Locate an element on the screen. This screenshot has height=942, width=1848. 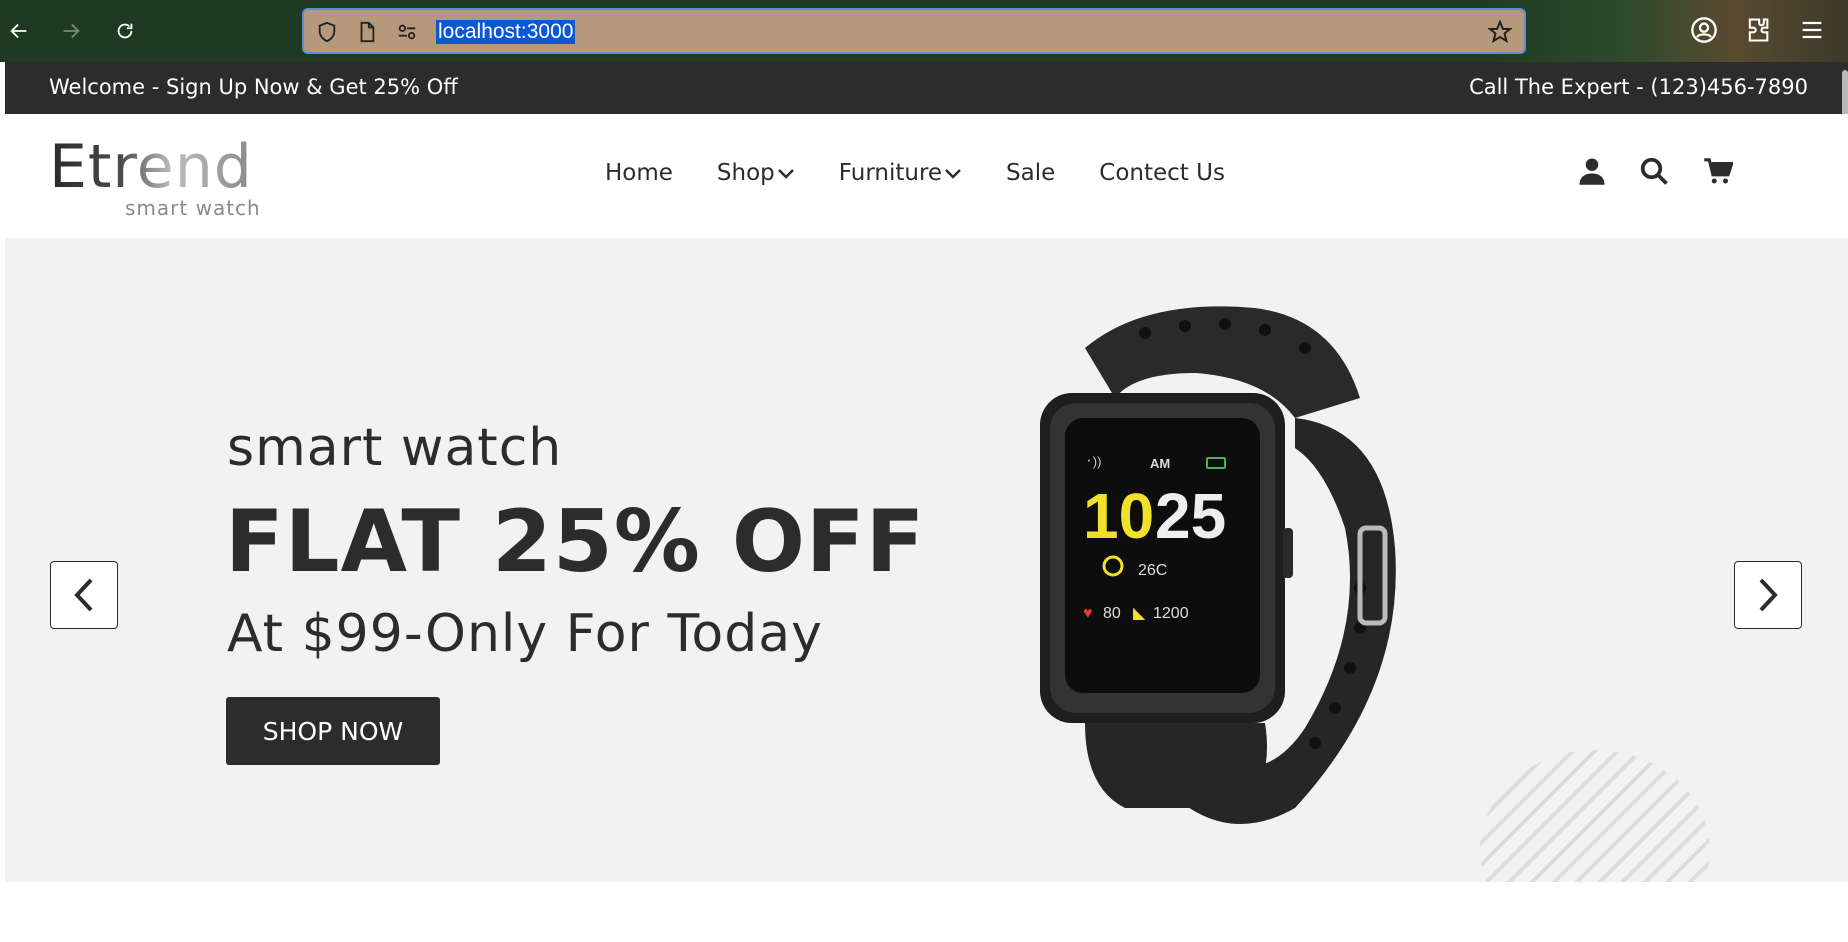
welcome-text: Welcome - Sign Up Now & Get 25% Off is located at coordinates (253, 87).